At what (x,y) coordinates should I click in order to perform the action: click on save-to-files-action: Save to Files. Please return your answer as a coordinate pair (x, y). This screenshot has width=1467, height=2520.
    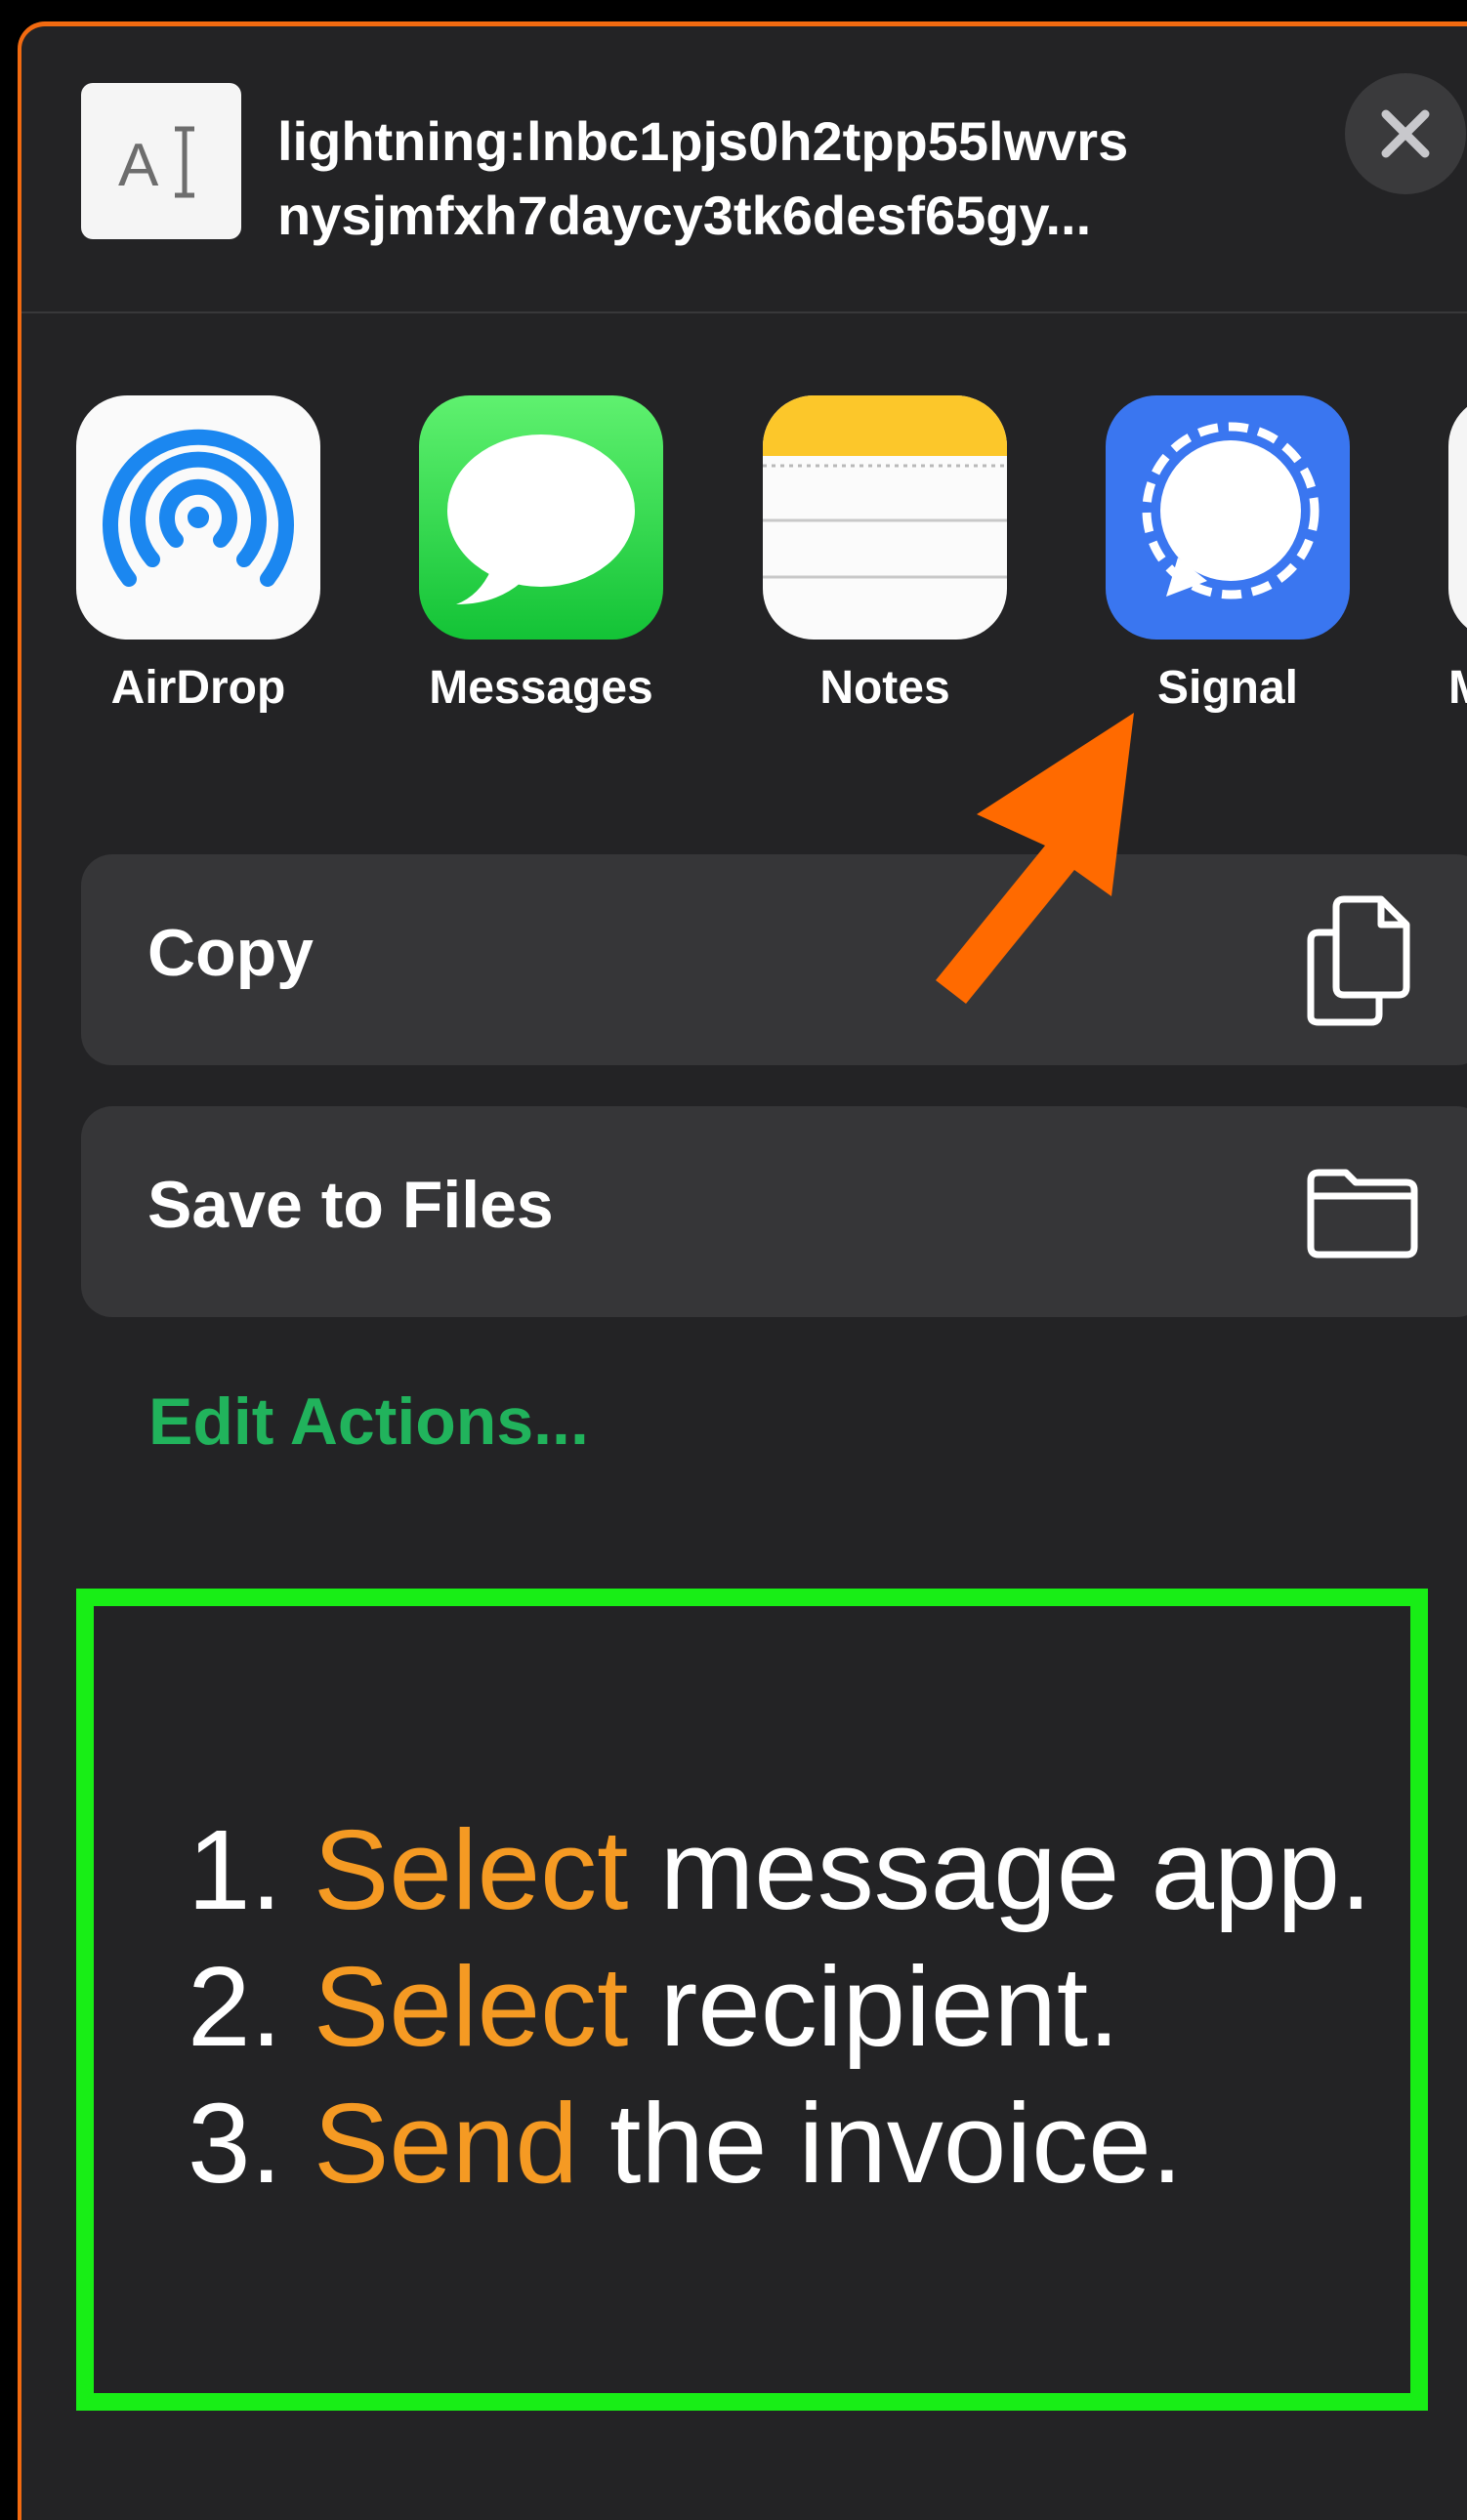
    Looking at the image, I should click on (774, 1211).